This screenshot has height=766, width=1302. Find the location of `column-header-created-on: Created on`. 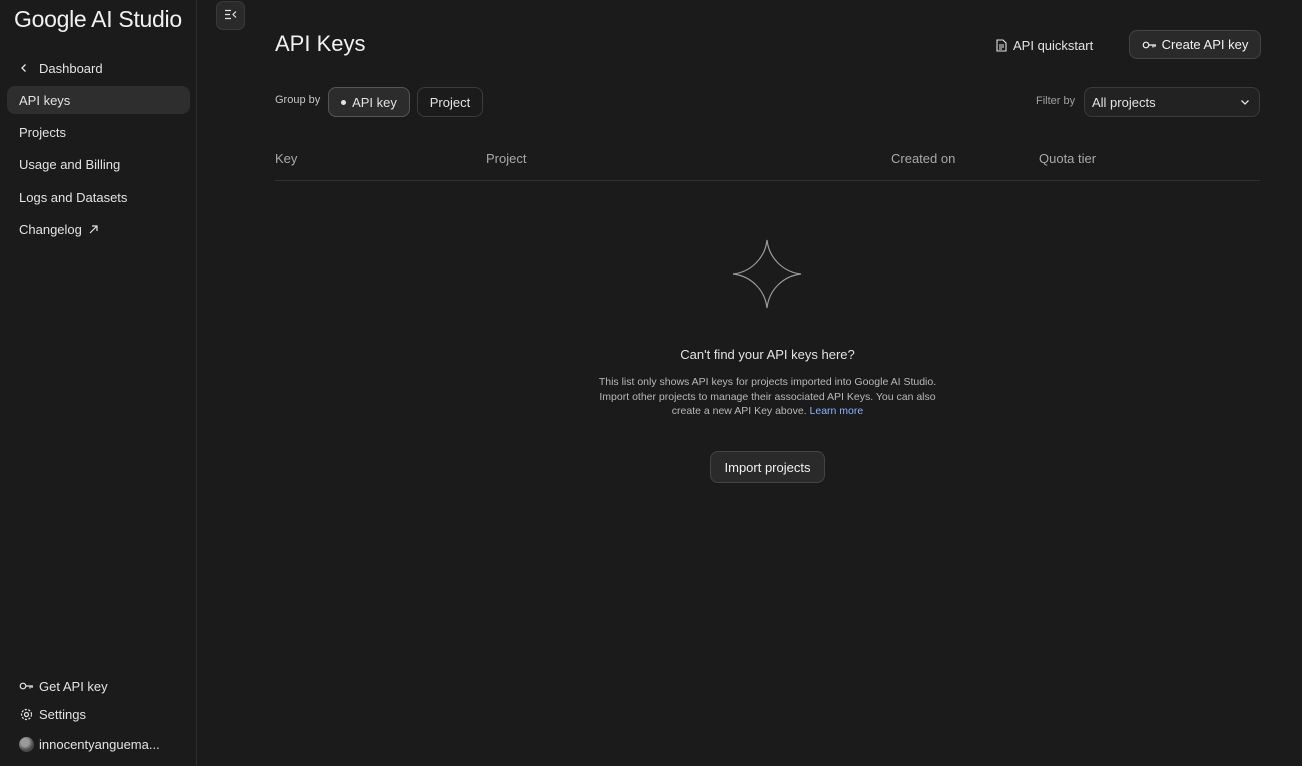

column-header-created-on: Created on is located at coordinates (923, 158).